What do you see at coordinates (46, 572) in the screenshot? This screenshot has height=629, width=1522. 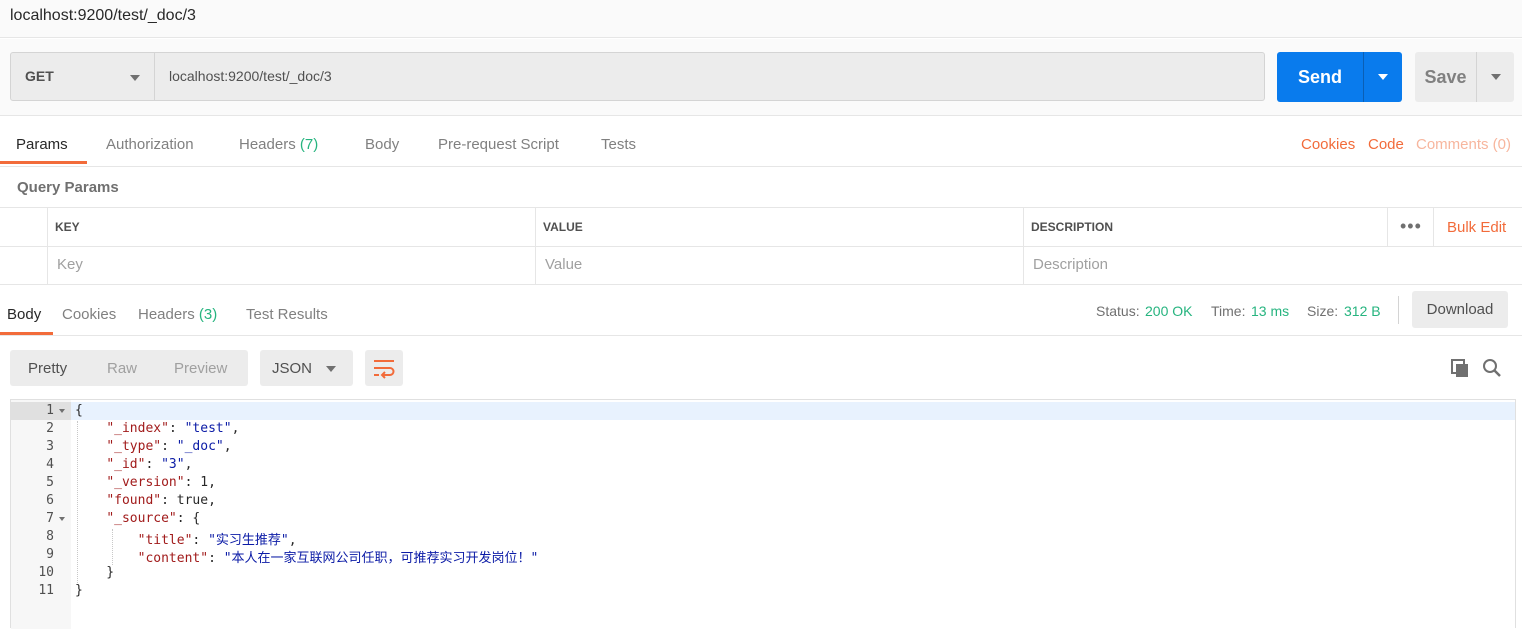 I see `line-number: 10` at bounding box center [46, 572].